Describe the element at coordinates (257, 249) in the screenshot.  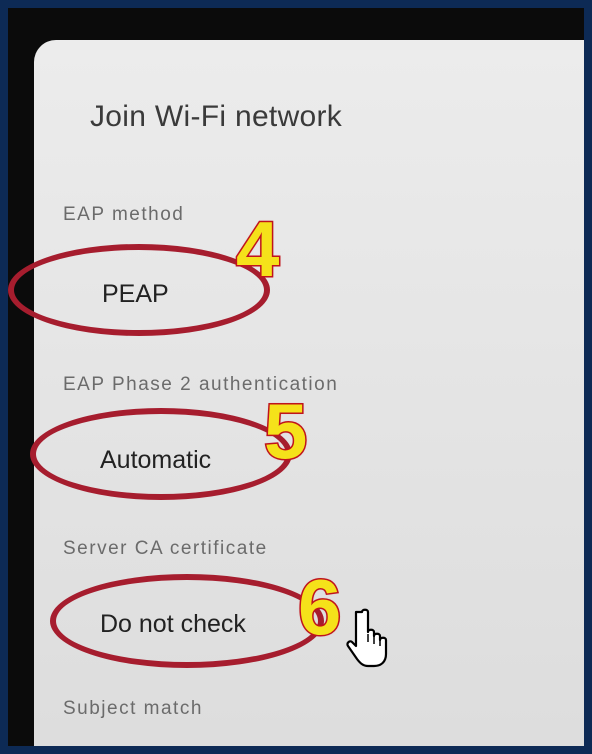
I see `step-number-4: 4` at that location.